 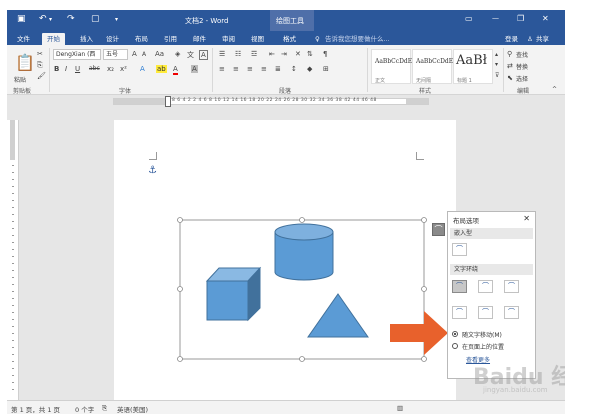 I want to click on tab-insert: 插入, so click(x=86, y=39).